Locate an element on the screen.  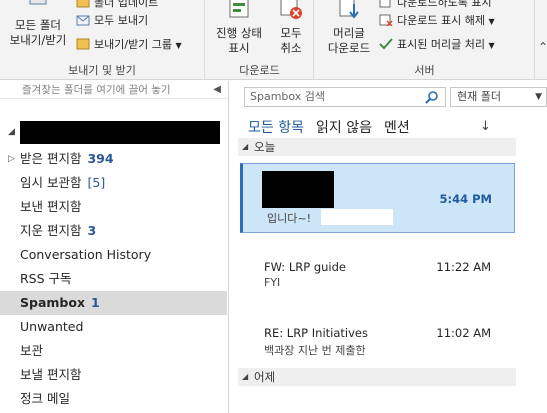
unmark-download-icon is located at coordinates (386, 20).